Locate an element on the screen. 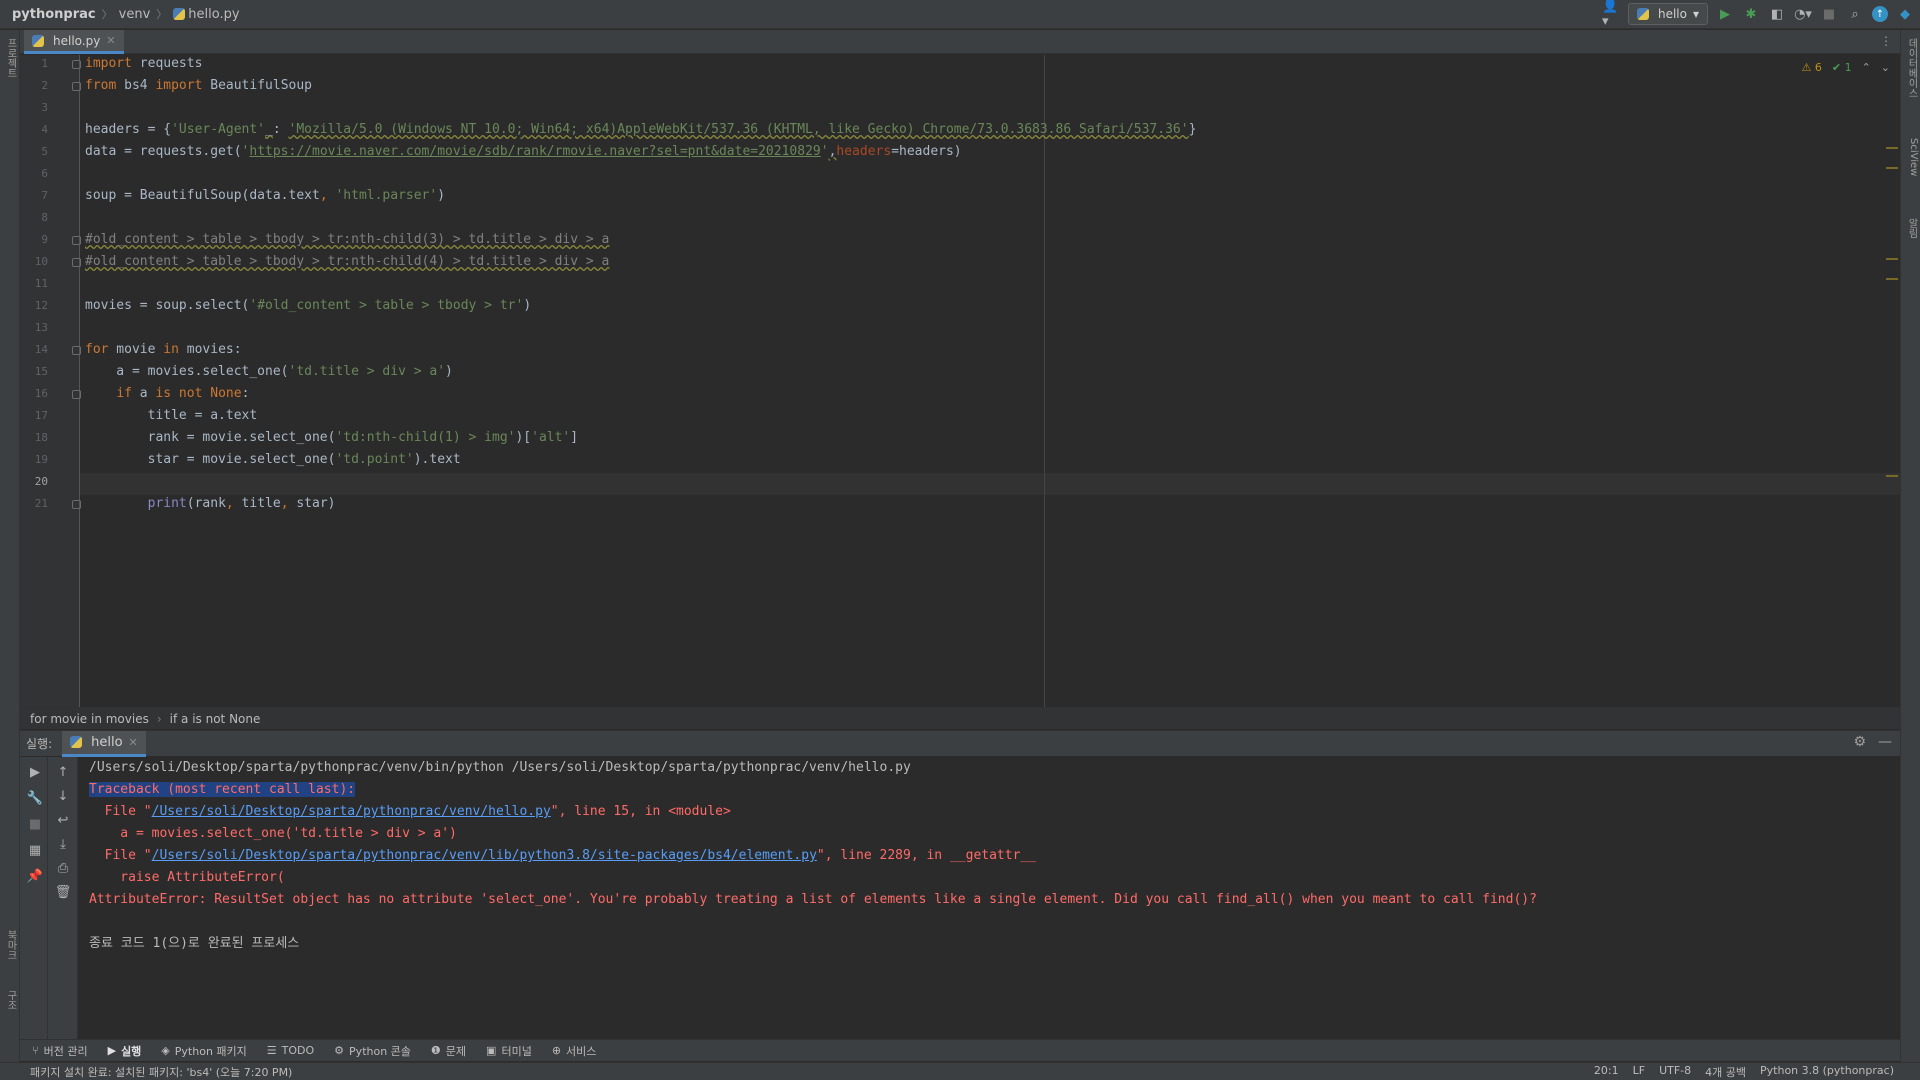  line-number: 20 is located at coordinates (34, 481).